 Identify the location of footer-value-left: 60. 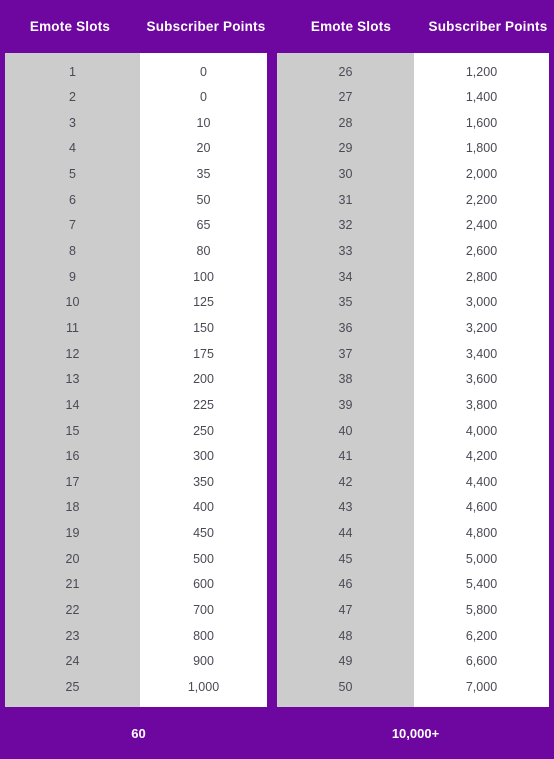
(138, 733).